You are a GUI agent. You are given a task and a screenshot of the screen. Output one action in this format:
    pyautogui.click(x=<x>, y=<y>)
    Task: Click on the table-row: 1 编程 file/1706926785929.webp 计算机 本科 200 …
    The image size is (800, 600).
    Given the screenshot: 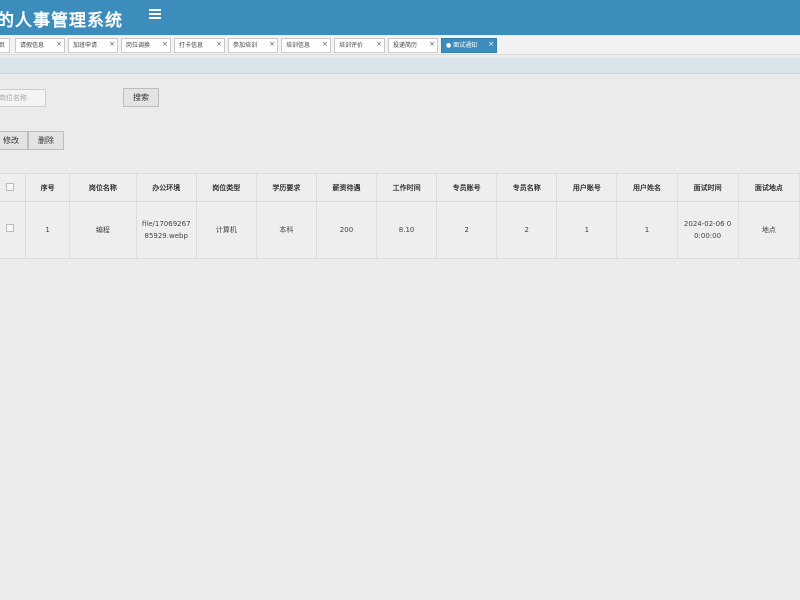 What is the action you would take?
    pyautogui.click(x=400, y=230)
    